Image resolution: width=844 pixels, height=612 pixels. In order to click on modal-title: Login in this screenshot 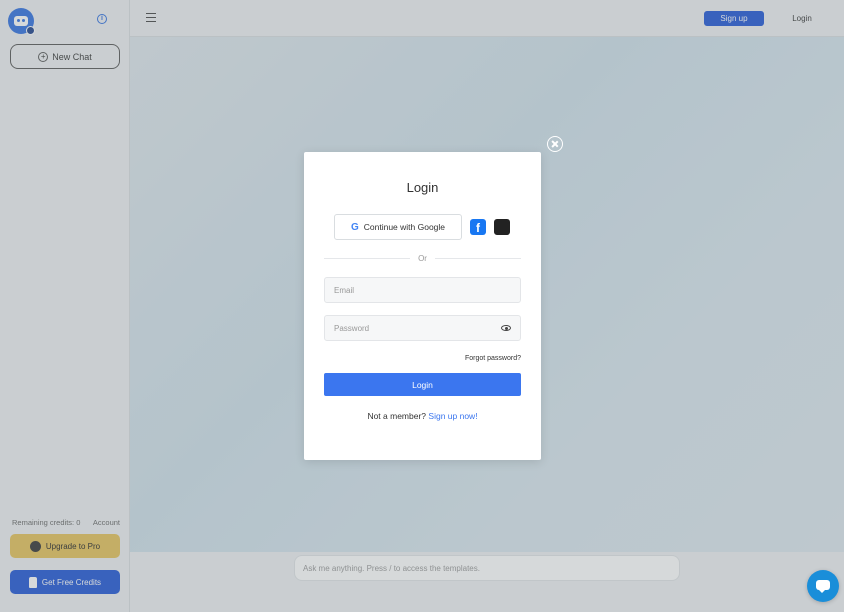, I will do `click(422, 187)`.